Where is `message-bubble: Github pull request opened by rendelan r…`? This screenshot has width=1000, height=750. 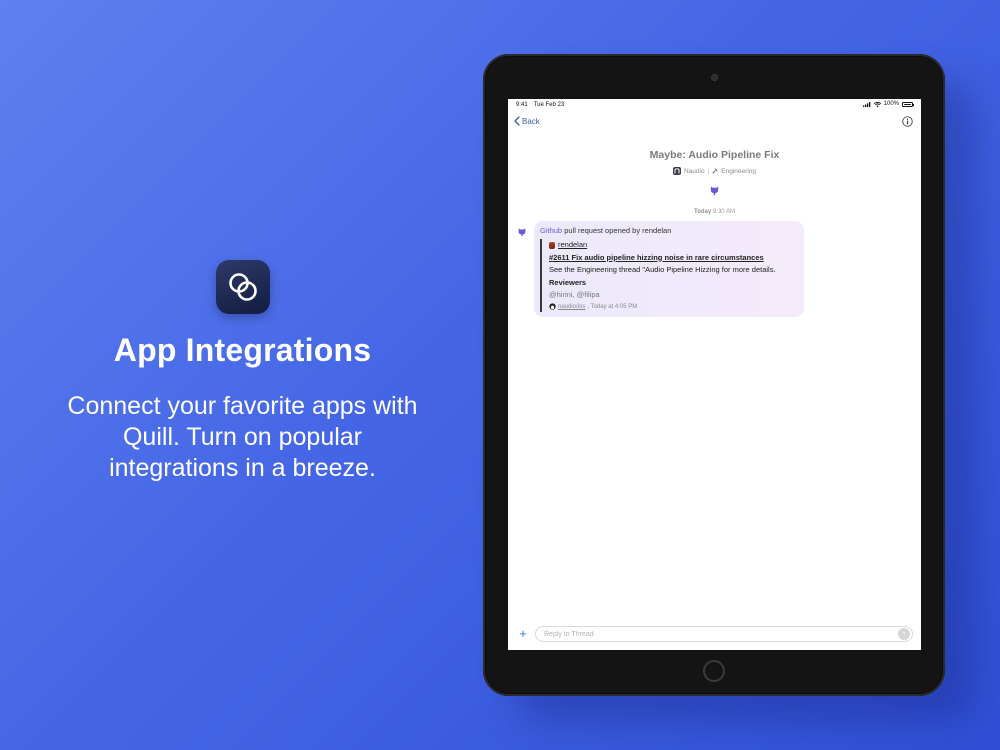 message-bubble: Github pull request opened by rendelan r… is located at coordinates (669, 269).